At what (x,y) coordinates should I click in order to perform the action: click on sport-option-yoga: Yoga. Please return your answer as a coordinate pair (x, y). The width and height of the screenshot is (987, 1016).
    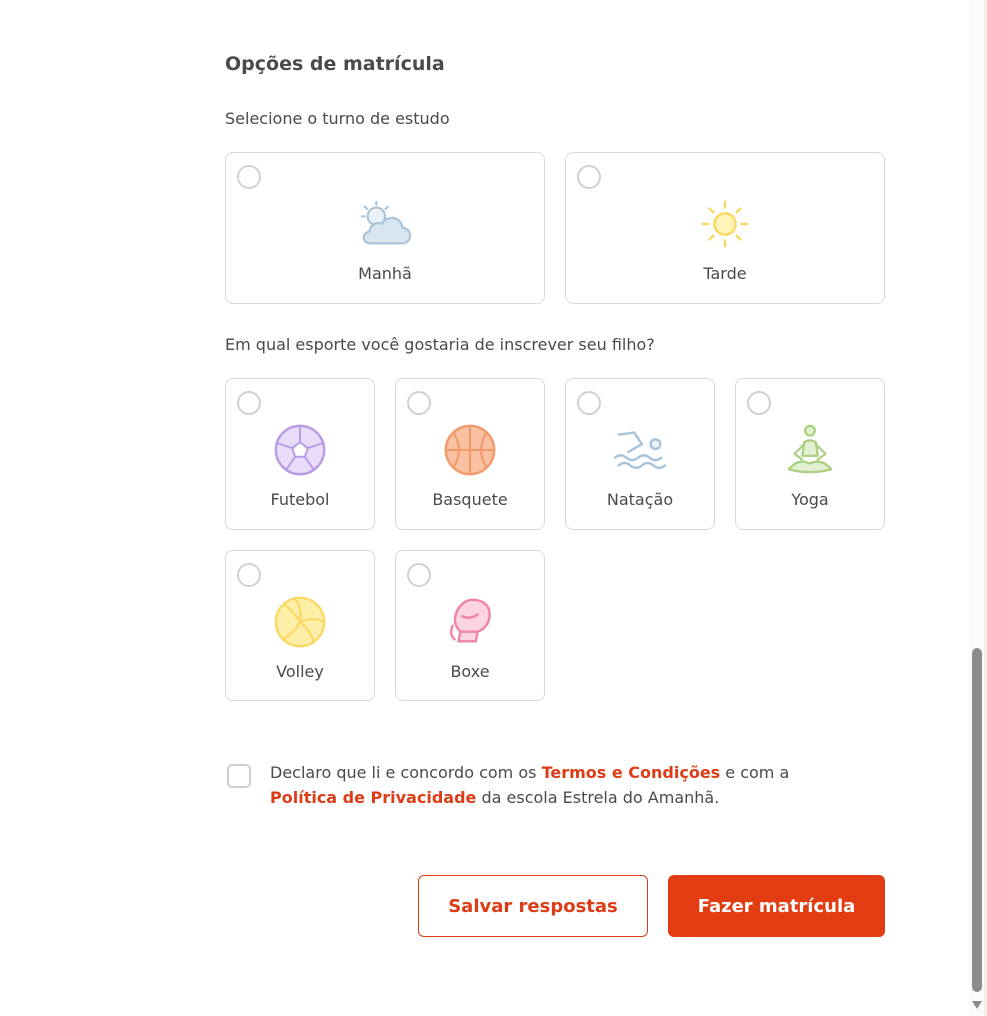
    Looking at the image, I should click on (810, 454).